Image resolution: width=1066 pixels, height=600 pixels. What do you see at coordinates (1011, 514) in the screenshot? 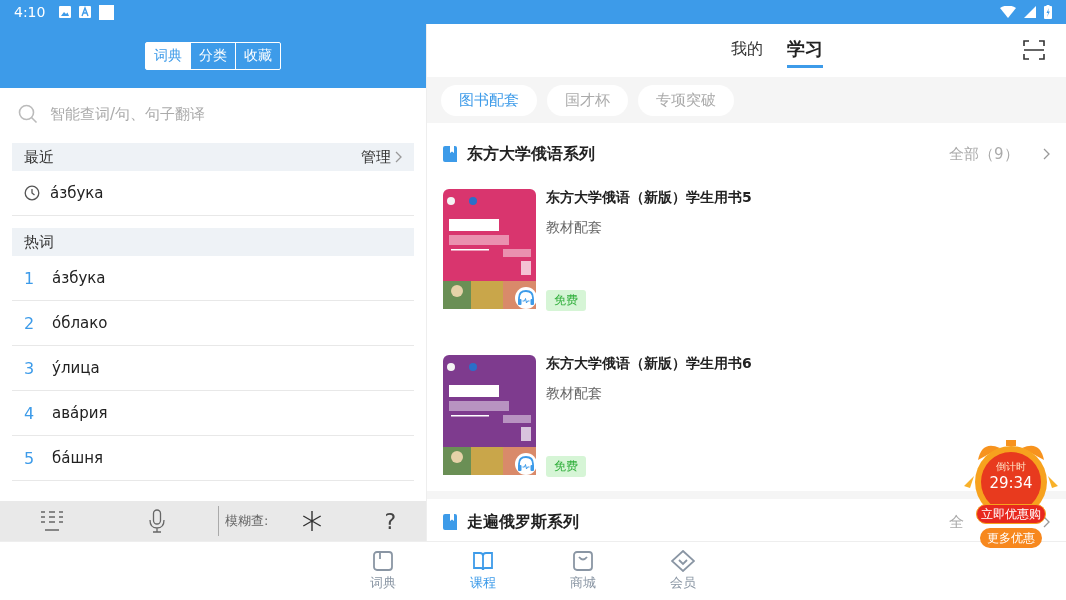
I see `buy-now-button: 立即优惠购` at bounding box center [1011, 514].